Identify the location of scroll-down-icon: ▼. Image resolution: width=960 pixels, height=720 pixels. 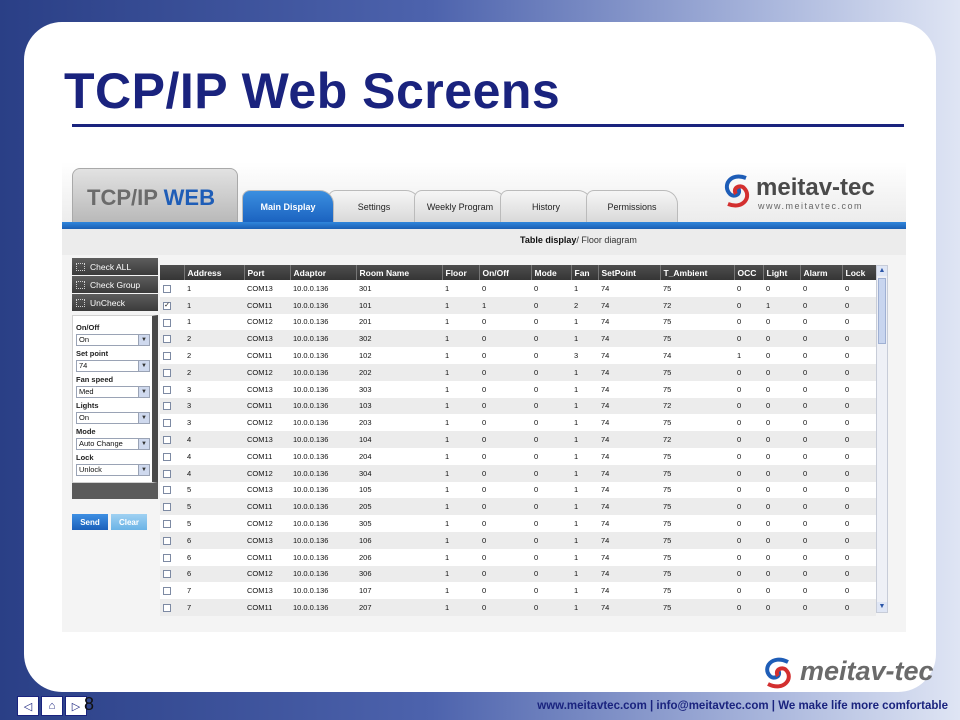
(882, 607).